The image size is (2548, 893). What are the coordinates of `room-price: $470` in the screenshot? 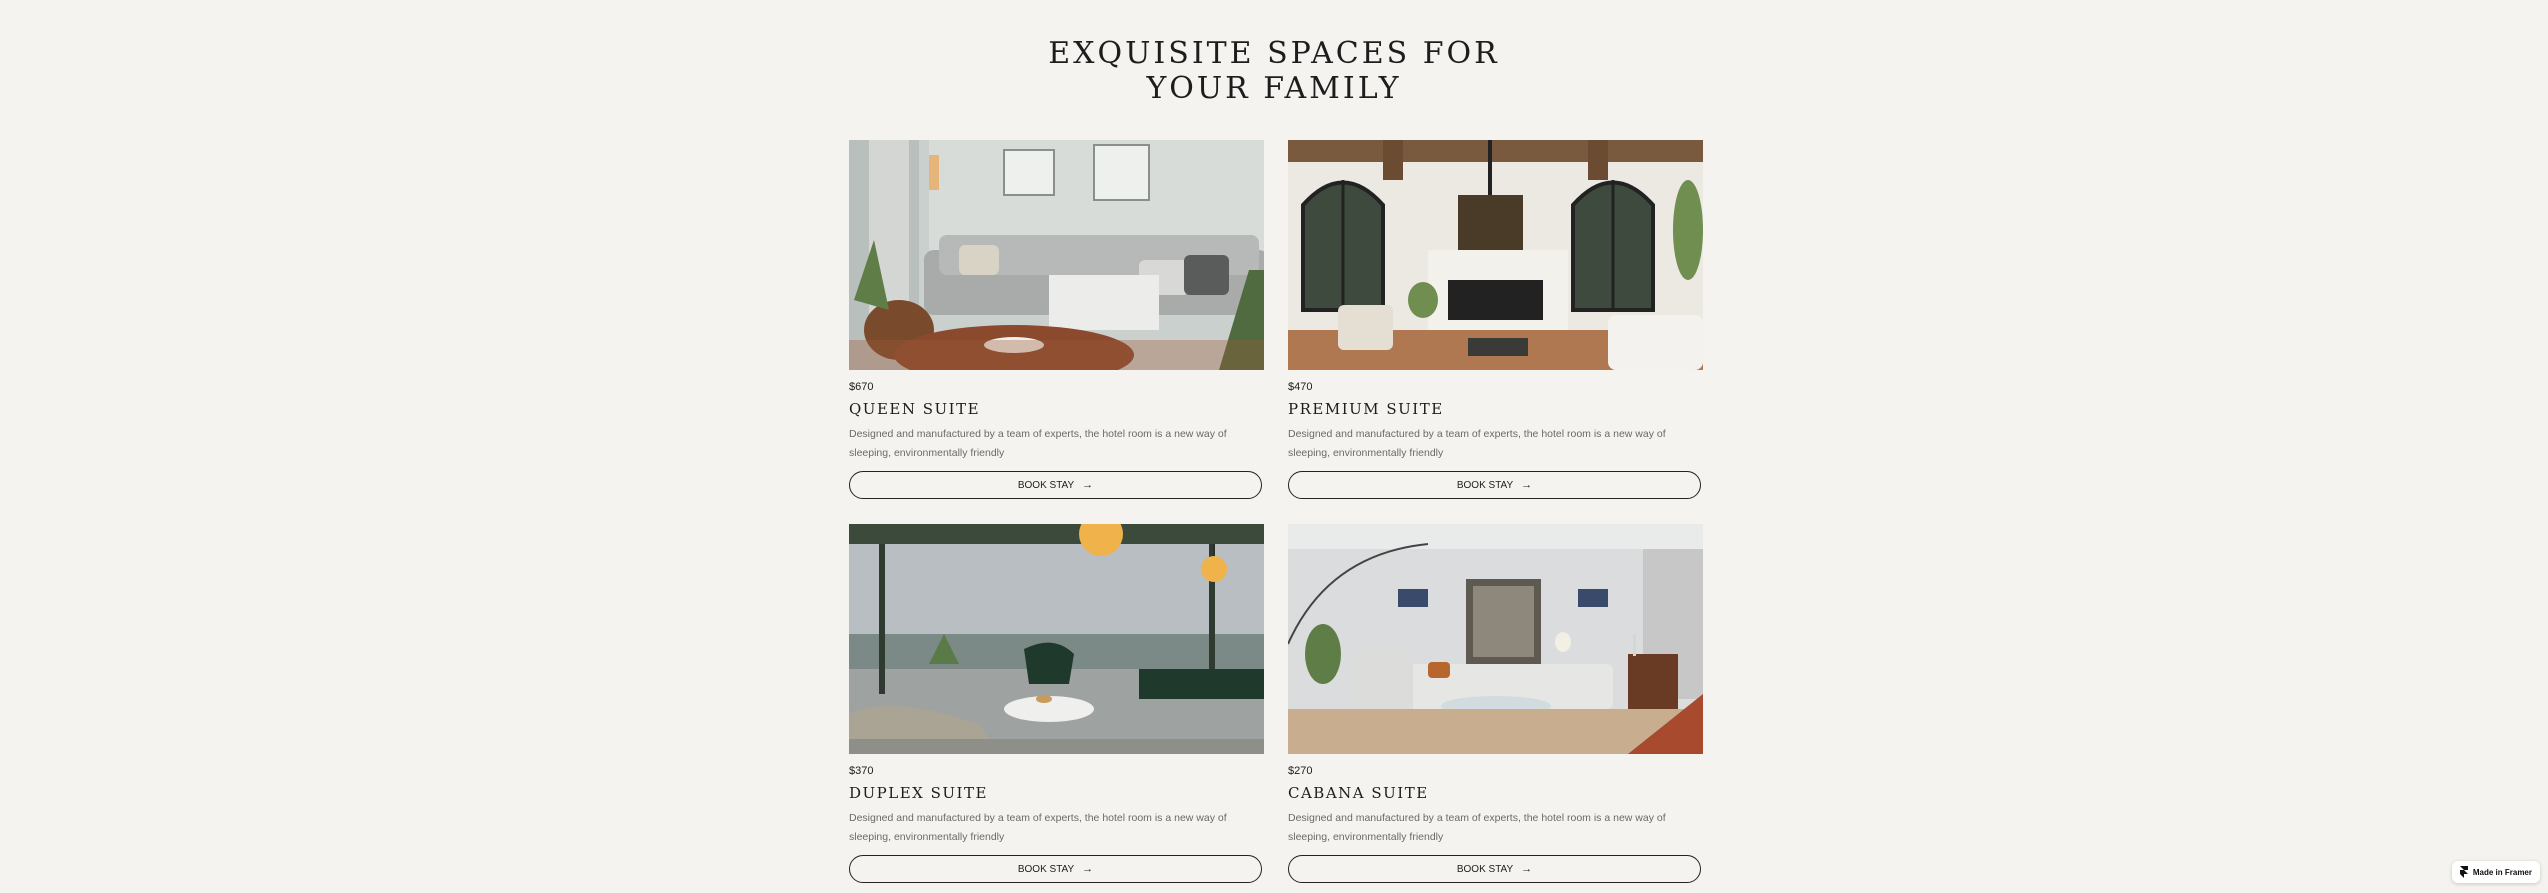 It's located at (1300, 387).